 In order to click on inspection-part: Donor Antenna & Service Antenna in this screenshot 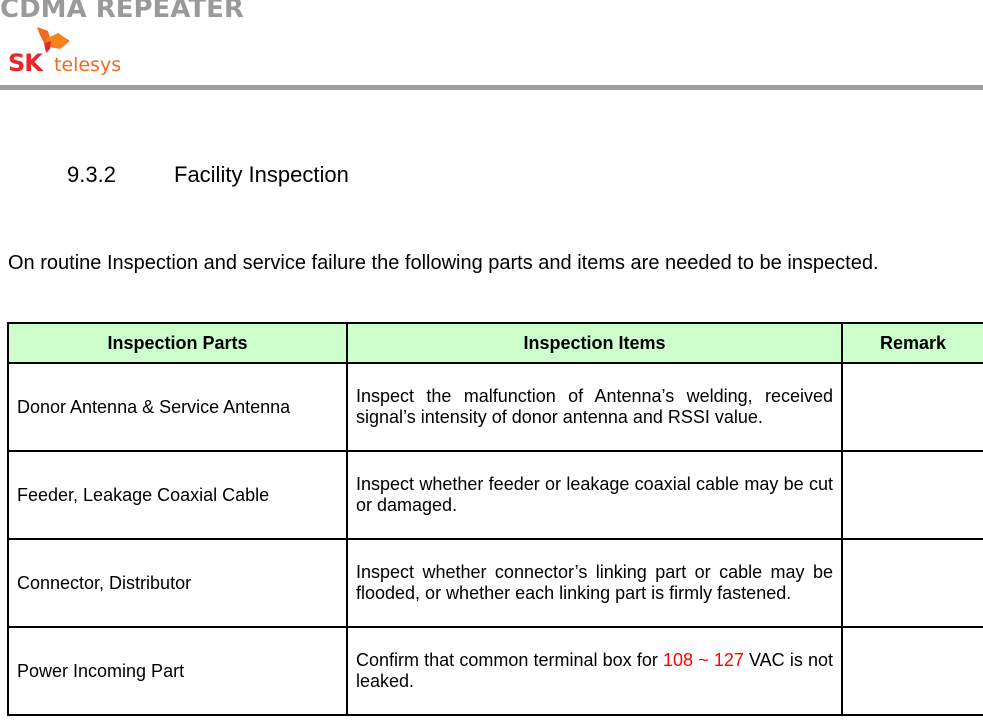, I will do `click(177, 407)`.